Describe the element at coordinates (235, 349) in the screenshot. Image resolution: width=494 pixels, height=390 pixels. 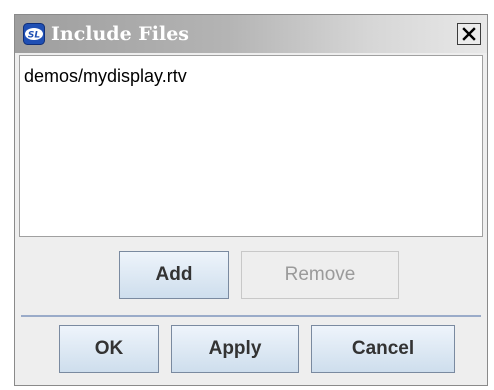
I see `apply-button: Apply` at that location.